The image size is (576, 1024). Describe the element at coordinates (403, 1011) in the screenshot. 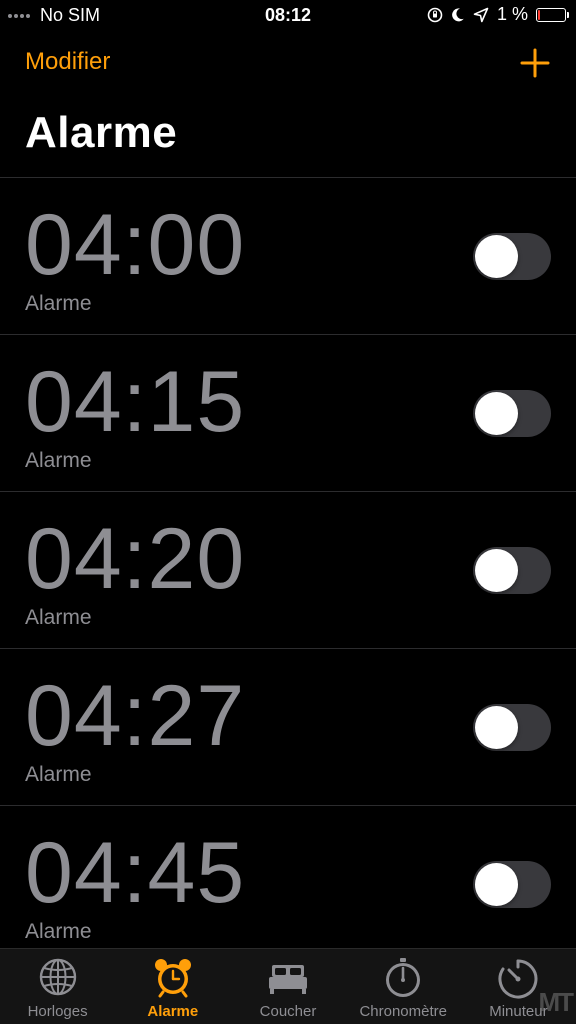

I see `tab-label: Chronomètre` at that location.